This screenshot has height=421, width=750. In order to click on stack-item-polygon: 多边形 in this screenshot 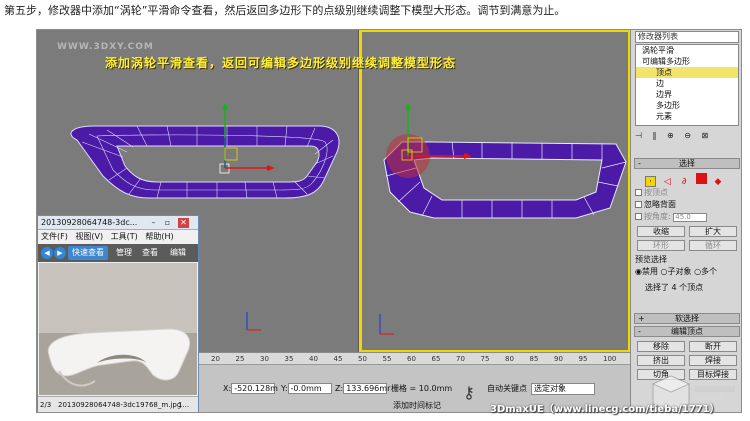, I will do `click(687, 105)`.